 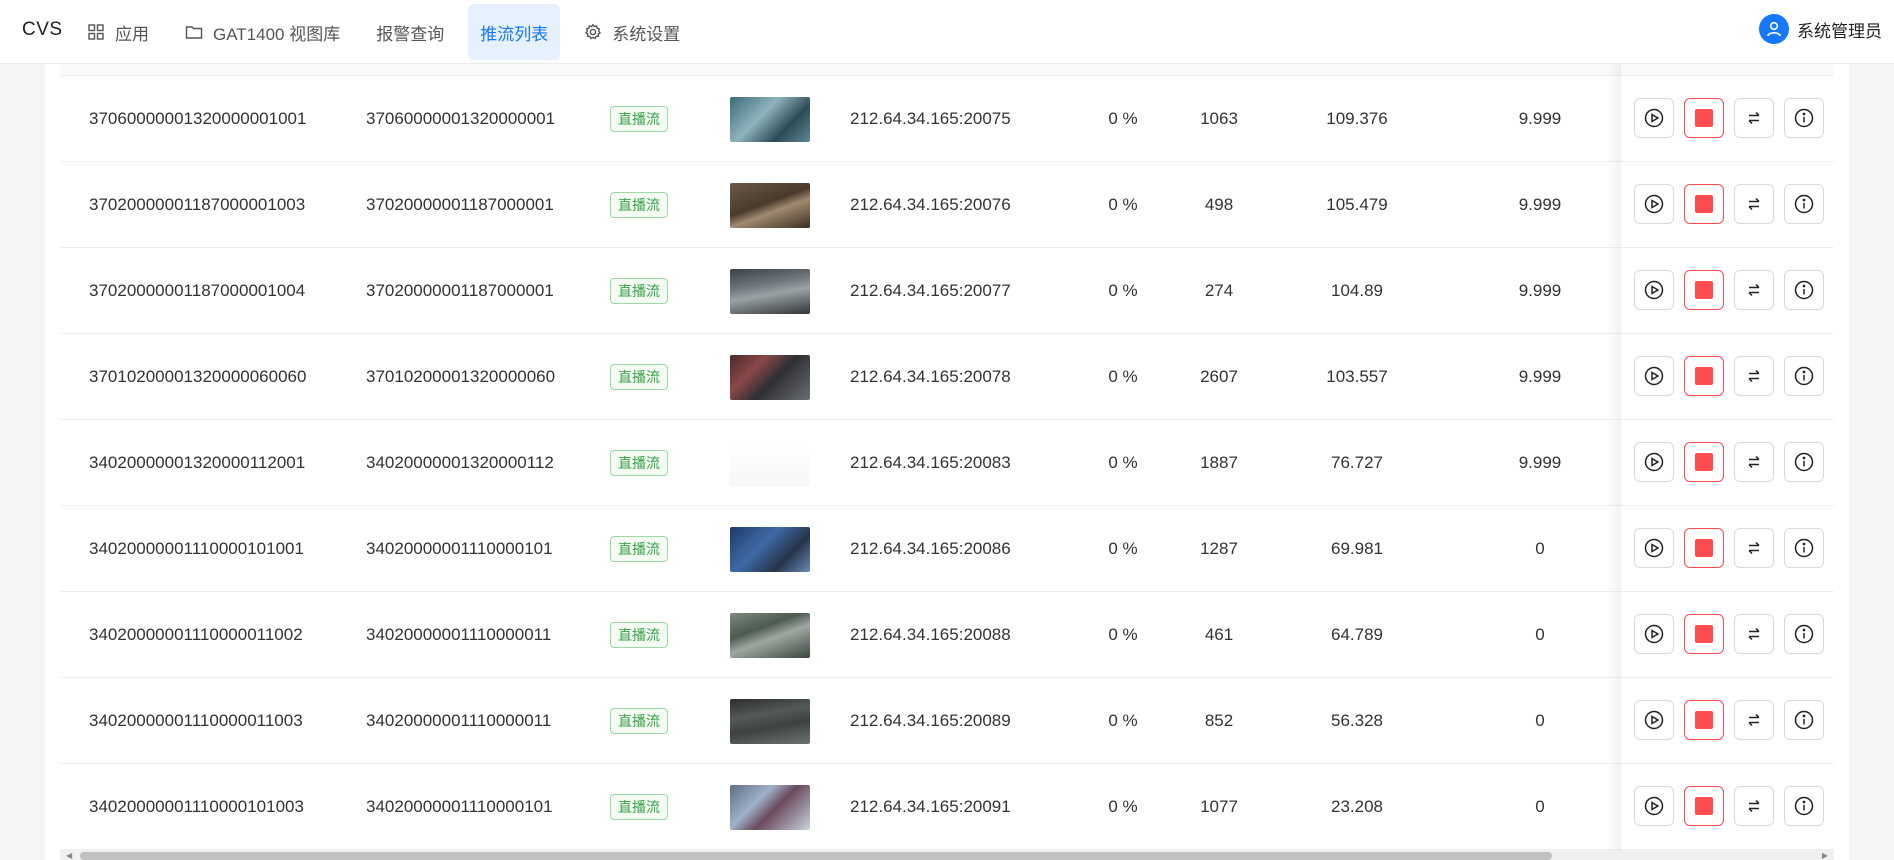 I want to click on switch-icon, so click(x=1754, y=548).